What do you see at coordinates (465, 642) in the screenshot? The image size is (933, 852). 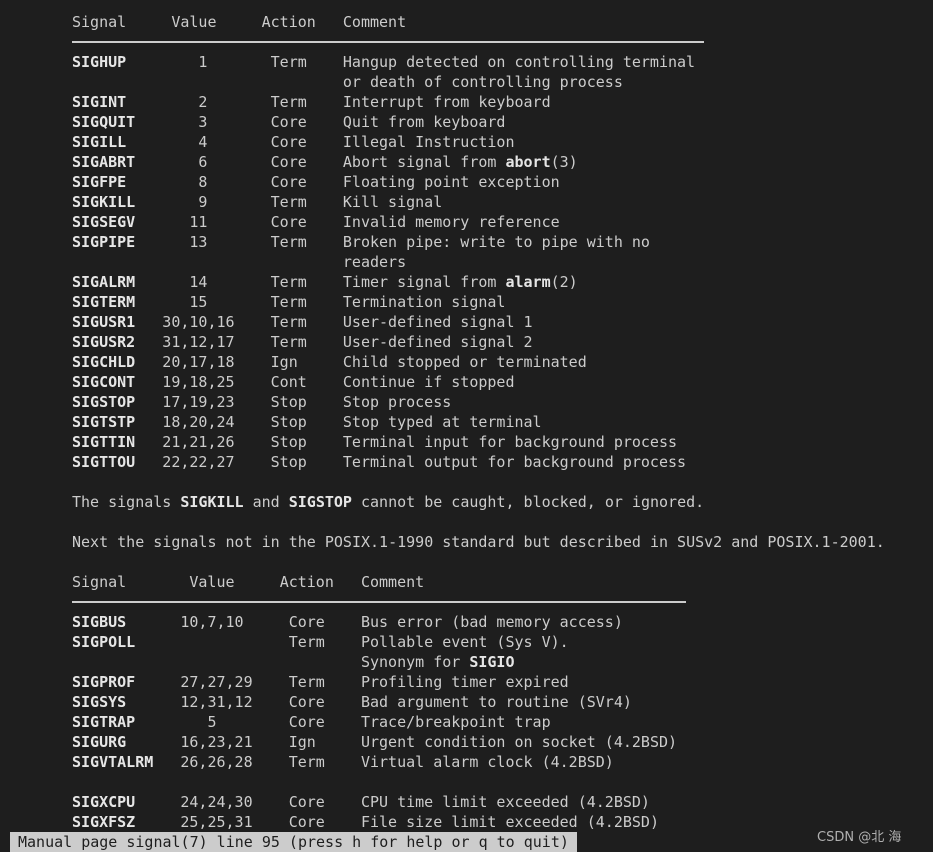 I see `signal-comment: Pollable event (Sys V).` at bounding box center [465, 642].